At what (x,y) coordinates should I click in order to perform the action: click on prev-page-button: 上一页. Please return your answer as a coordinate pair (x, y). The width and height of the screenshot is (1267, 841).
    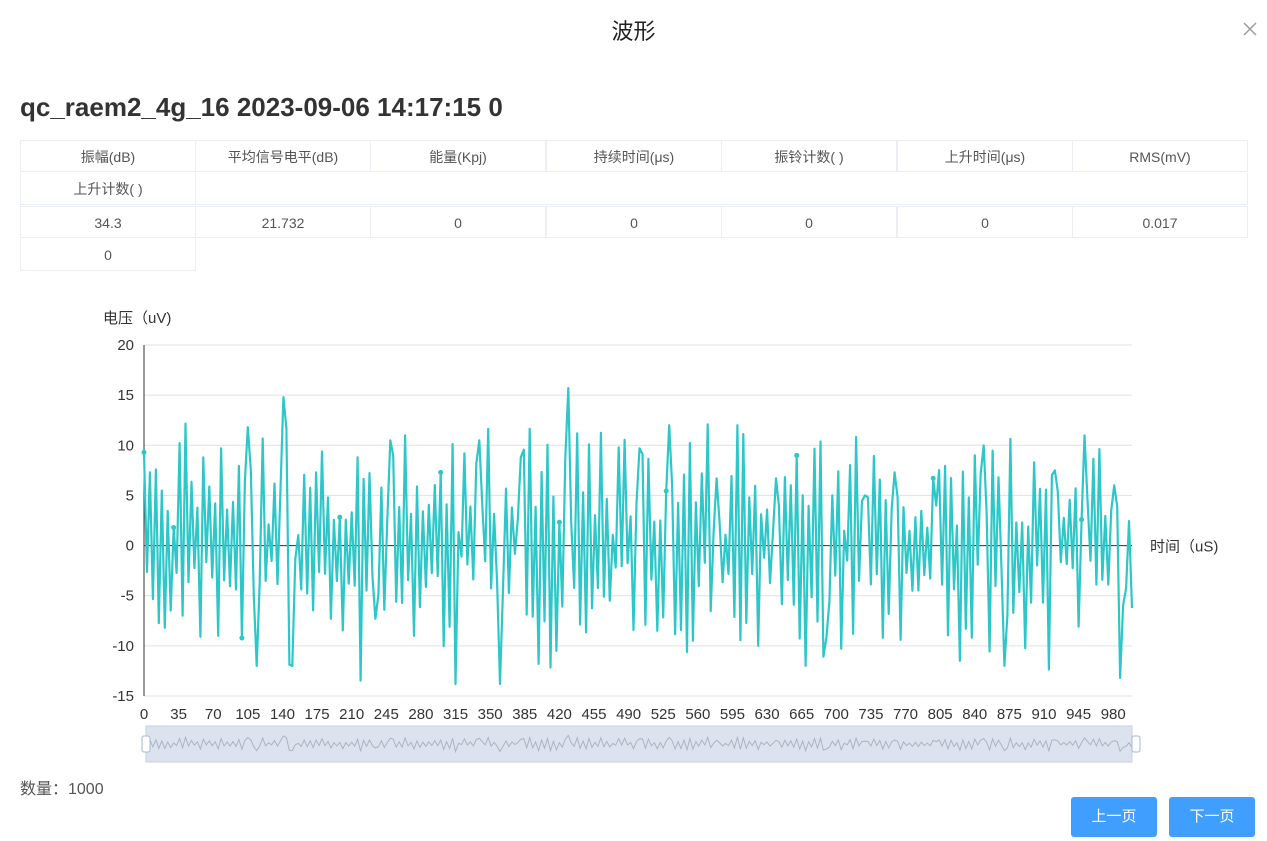
    Looking at the image, I should click on (1114, 817).